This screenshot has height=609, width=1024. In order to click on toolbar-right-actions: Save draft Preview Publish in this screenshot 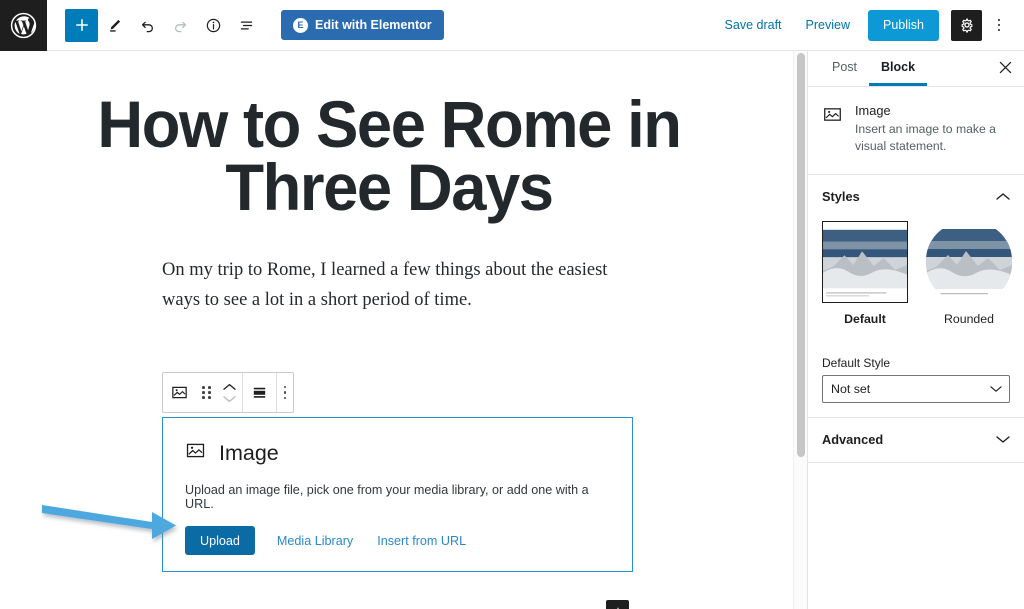, I will do `click(868, 25)`.